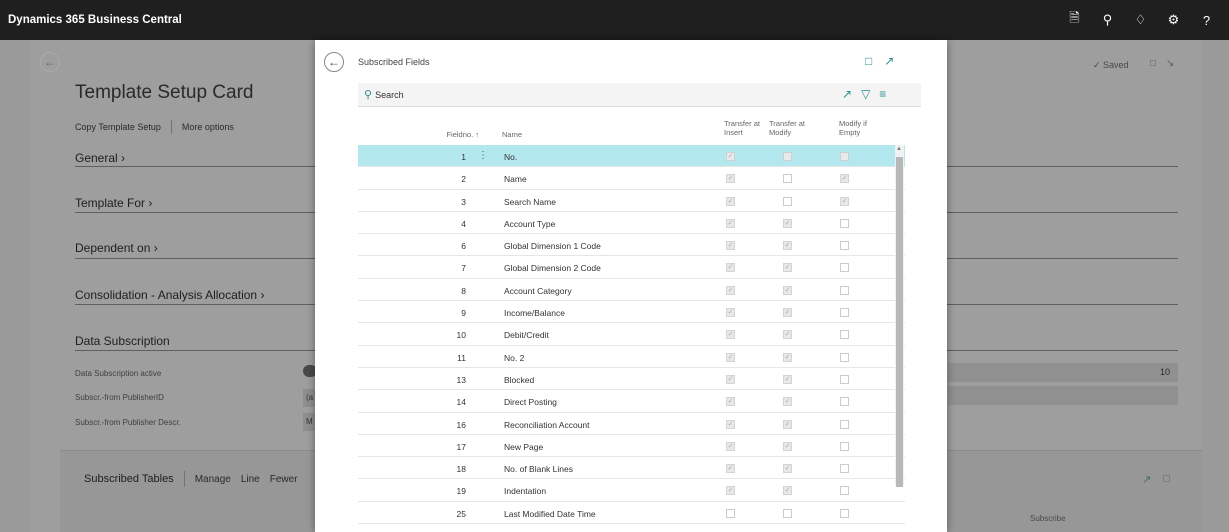 The height and width of the screenshot is (532, 1229). Describe the element at coordinates (864, 128) in the screenshot. I see `column-header-modify-if-empty: Modify if Empty` at that location.